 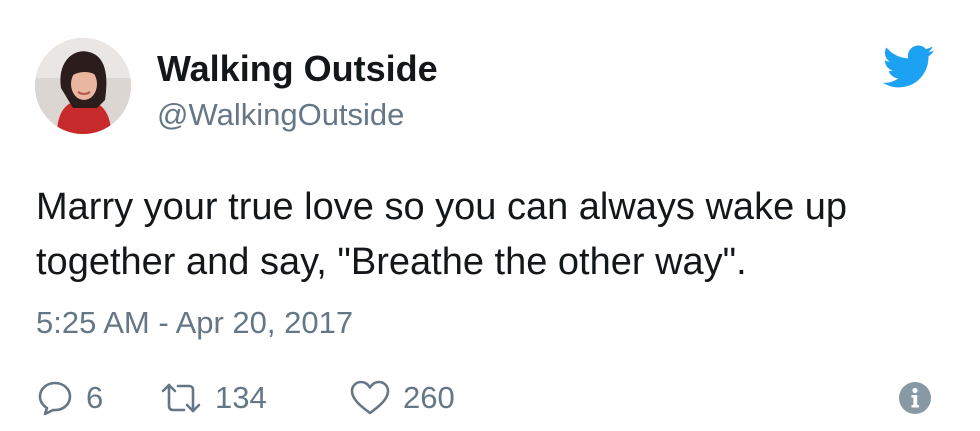 I want to click on info-icon, so click(x=915, y=398).